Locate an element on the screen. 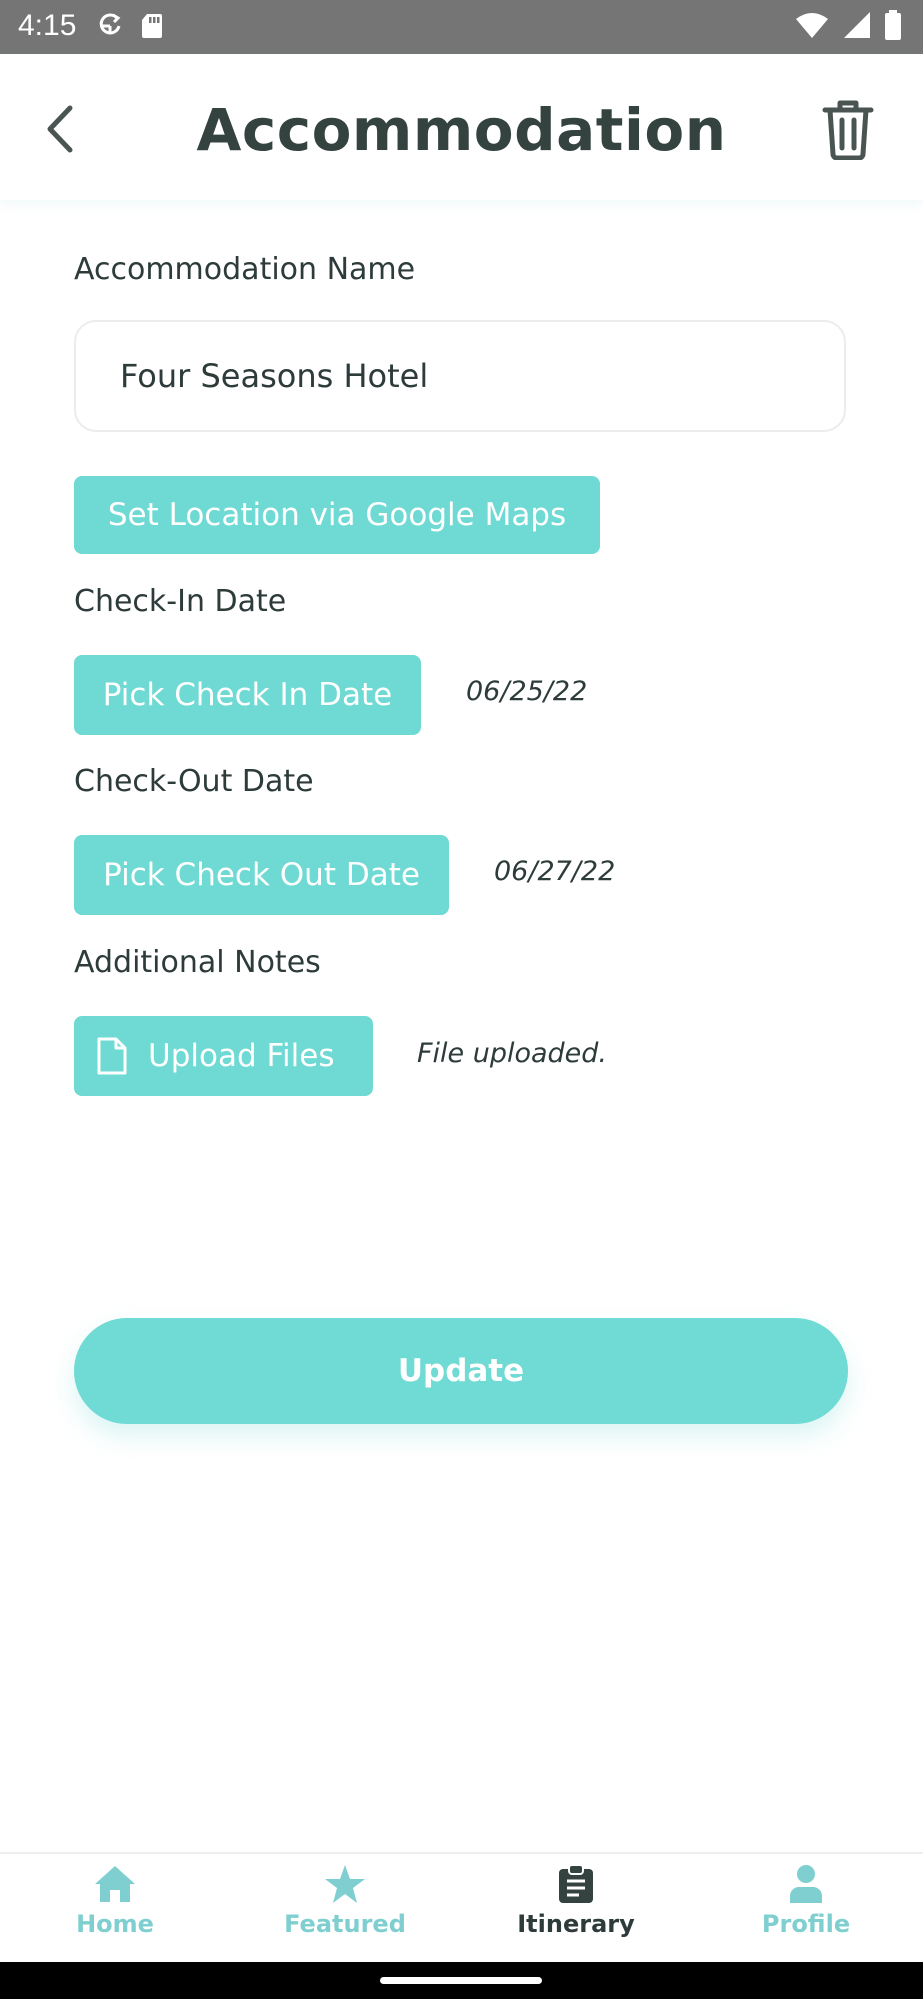  file-icon is located at coordinates (112, 1056).